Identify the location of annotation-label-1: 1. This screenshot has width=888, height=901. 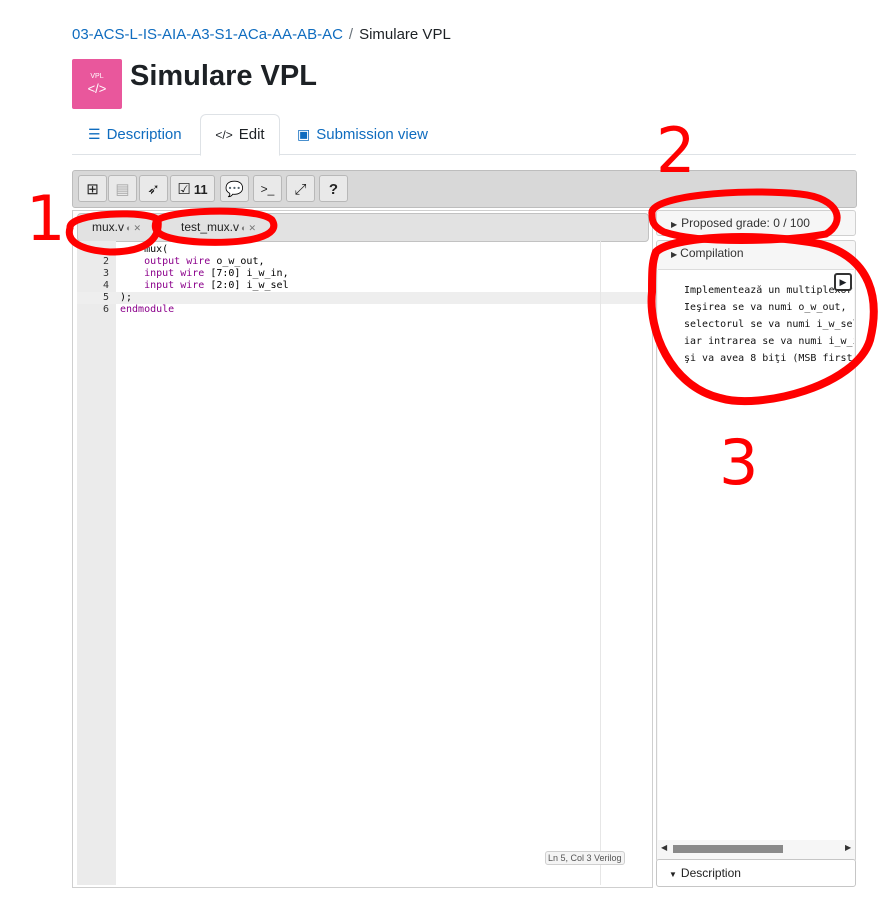
(46, 218).